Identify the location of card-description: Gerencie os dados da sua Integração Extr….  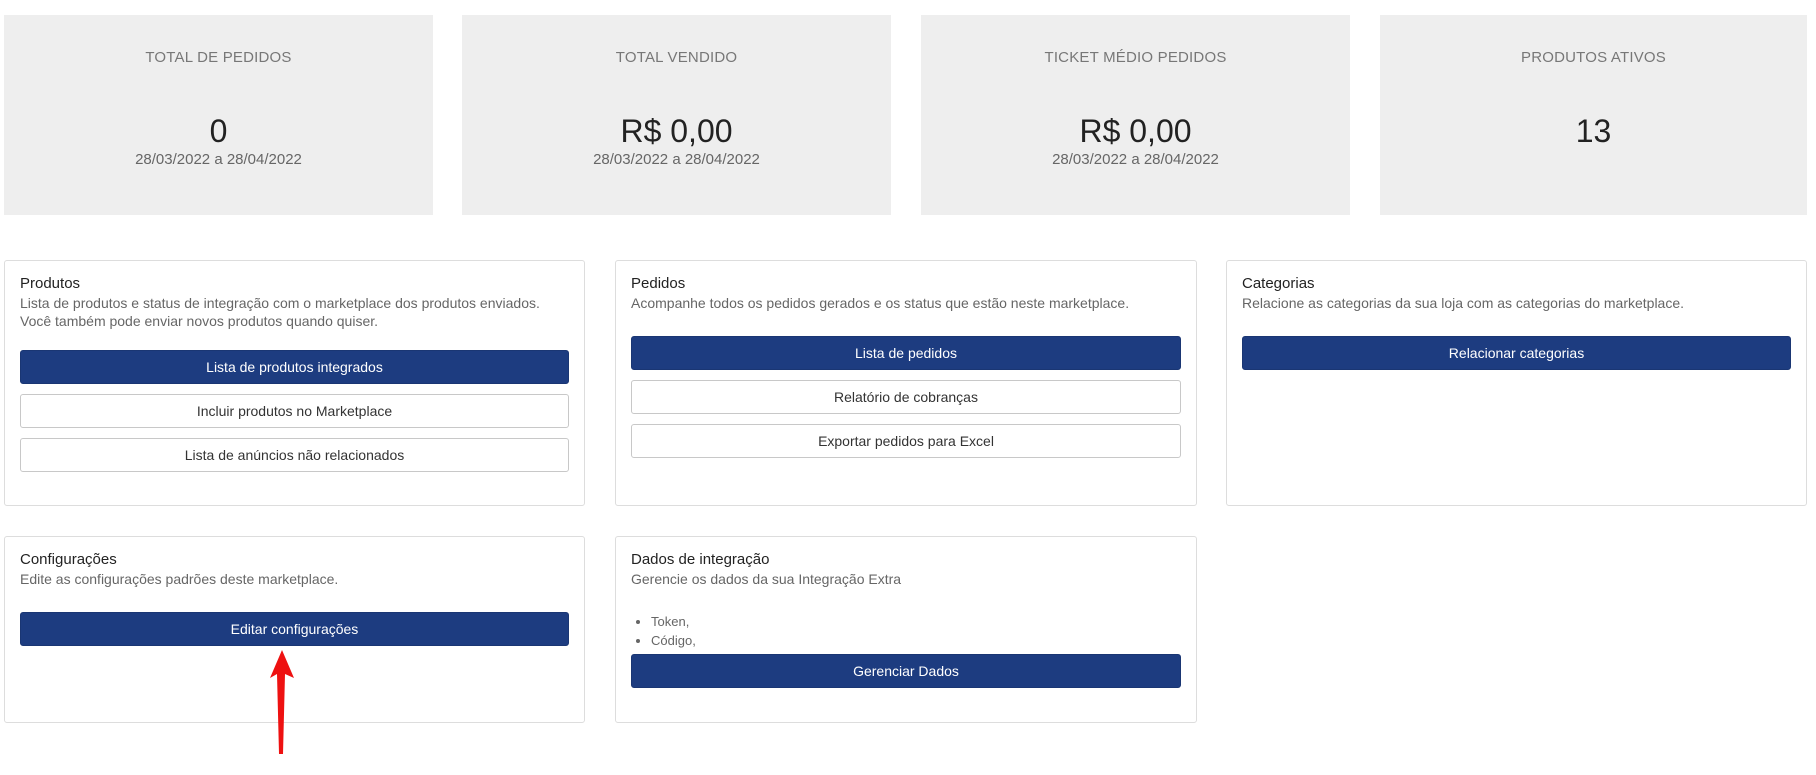
(766, 579).